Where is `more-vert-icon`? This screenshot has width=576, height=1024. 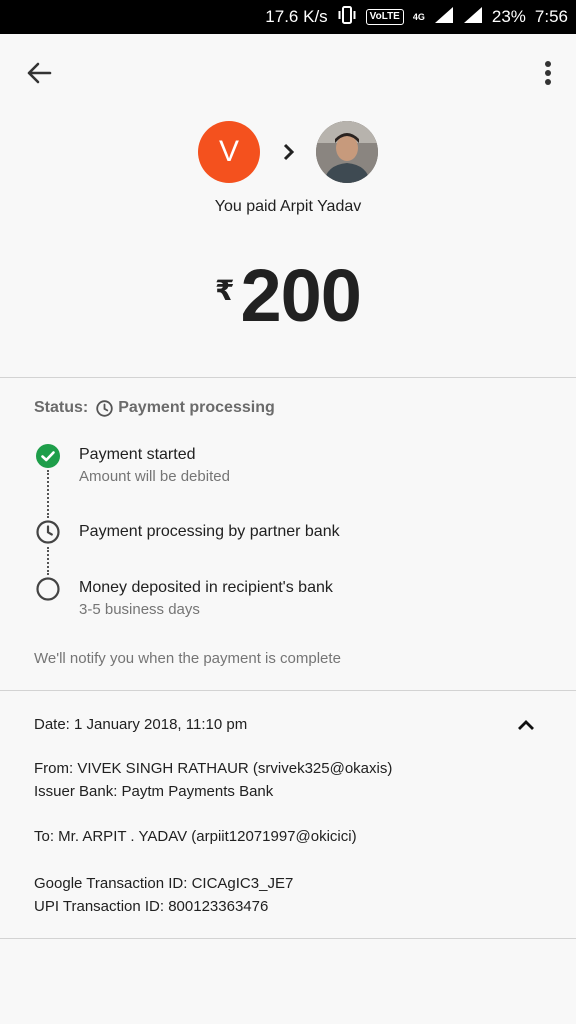 more-vert-icon is located at coordinates (548, 73).